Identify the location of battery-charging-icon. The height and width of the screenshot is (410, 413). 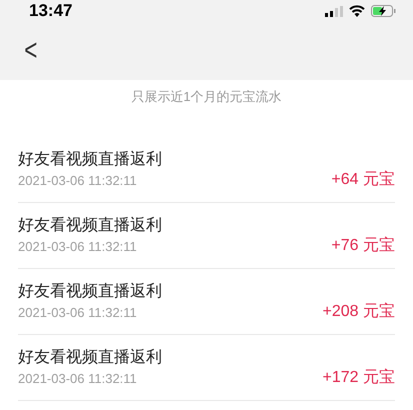
(383, 11).